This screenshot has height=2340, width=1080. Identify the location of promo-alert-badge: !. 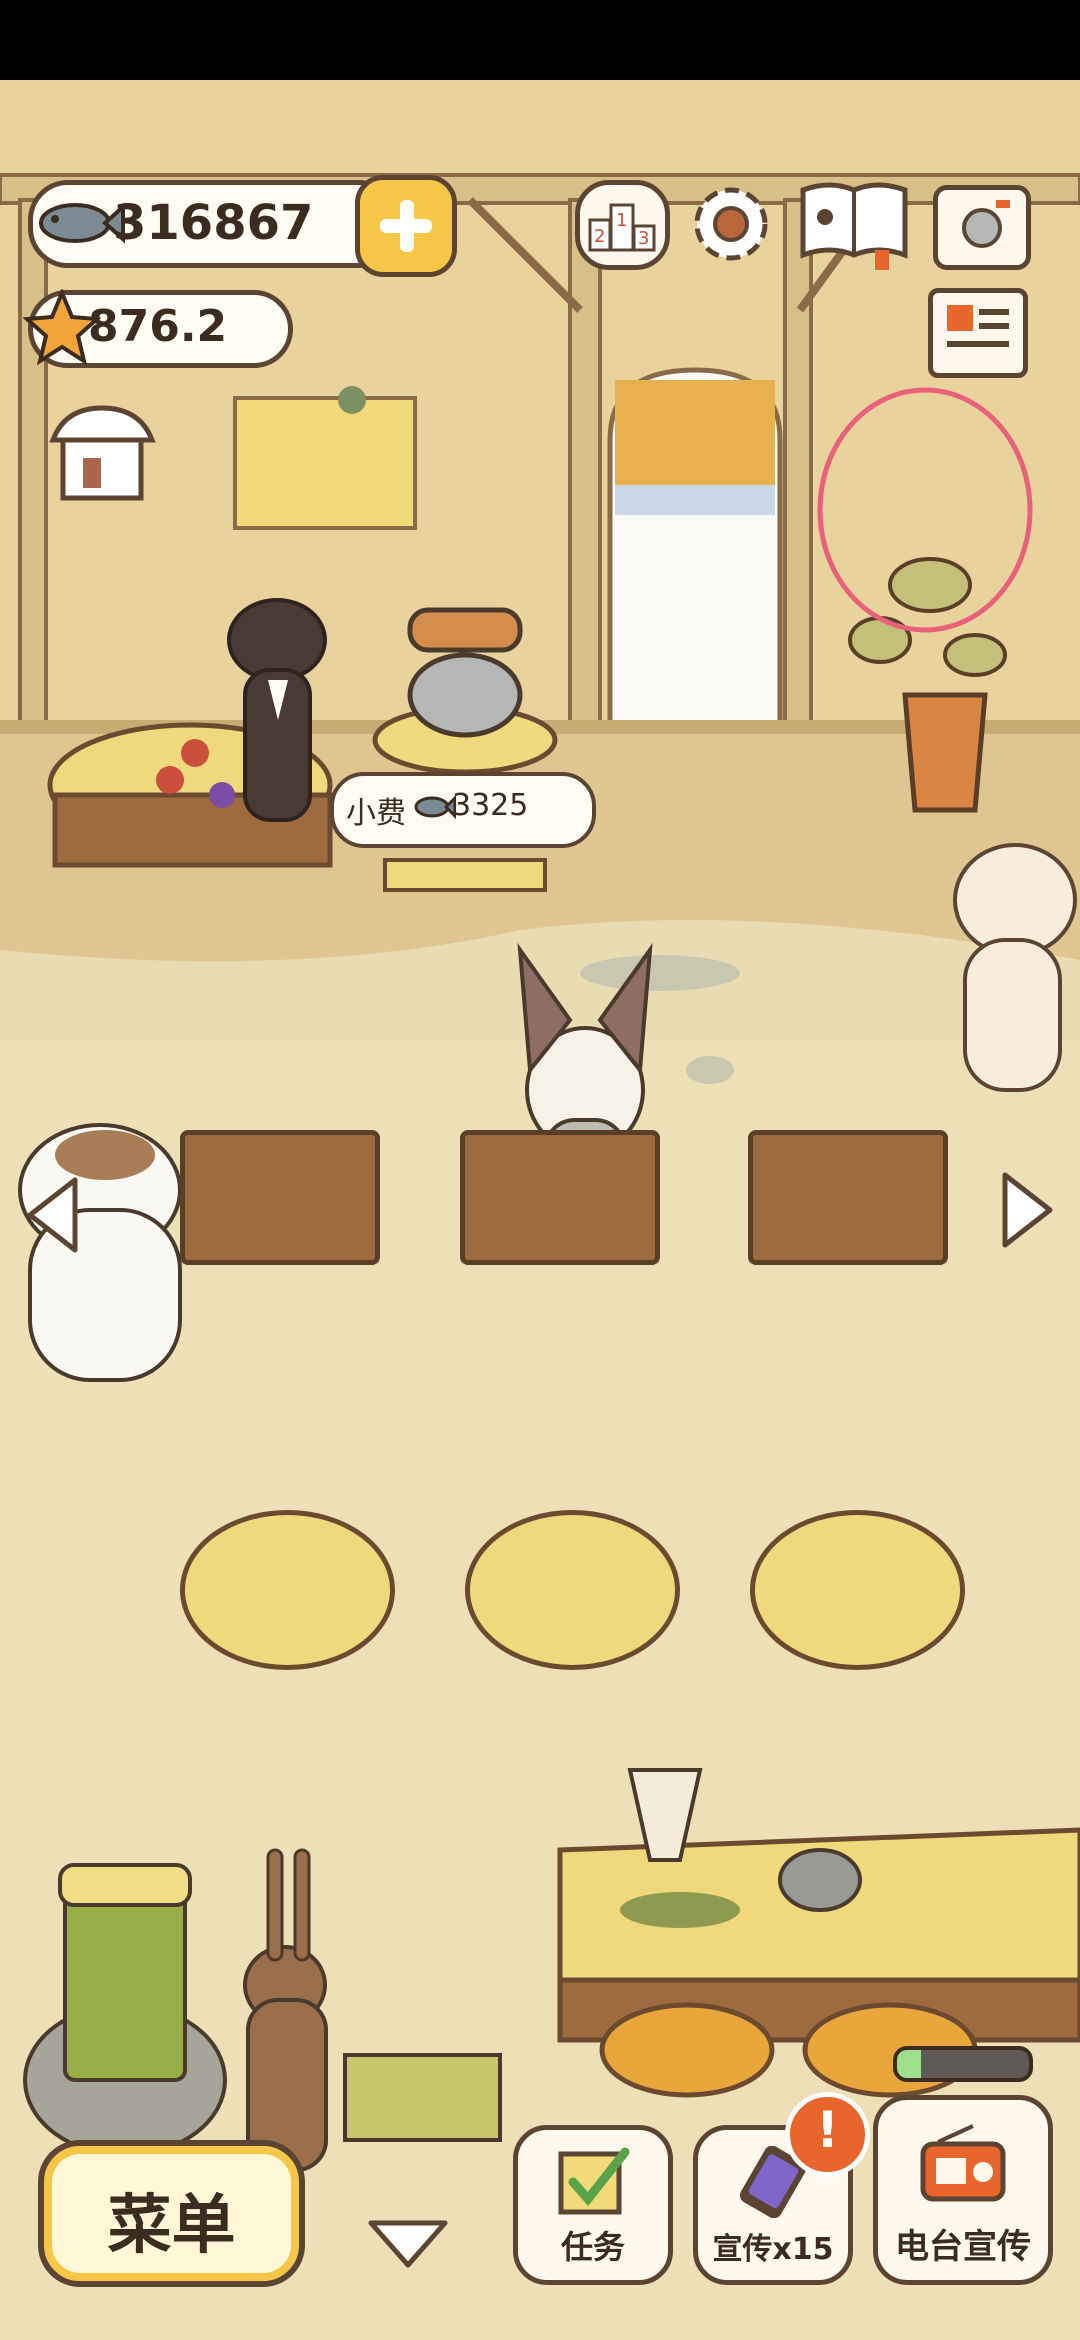
(827, 2134).